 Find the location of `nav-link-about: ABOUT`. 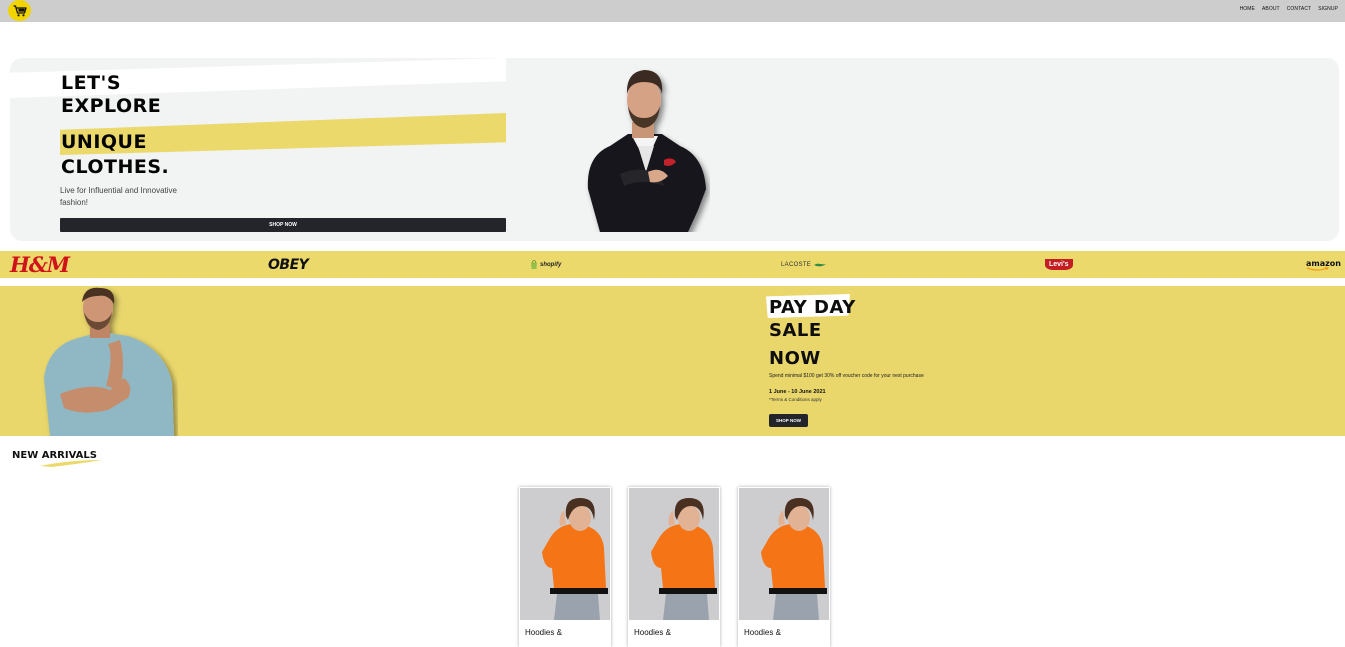

nav-link-about: ABOUT is located at coordinates (1271, 9).